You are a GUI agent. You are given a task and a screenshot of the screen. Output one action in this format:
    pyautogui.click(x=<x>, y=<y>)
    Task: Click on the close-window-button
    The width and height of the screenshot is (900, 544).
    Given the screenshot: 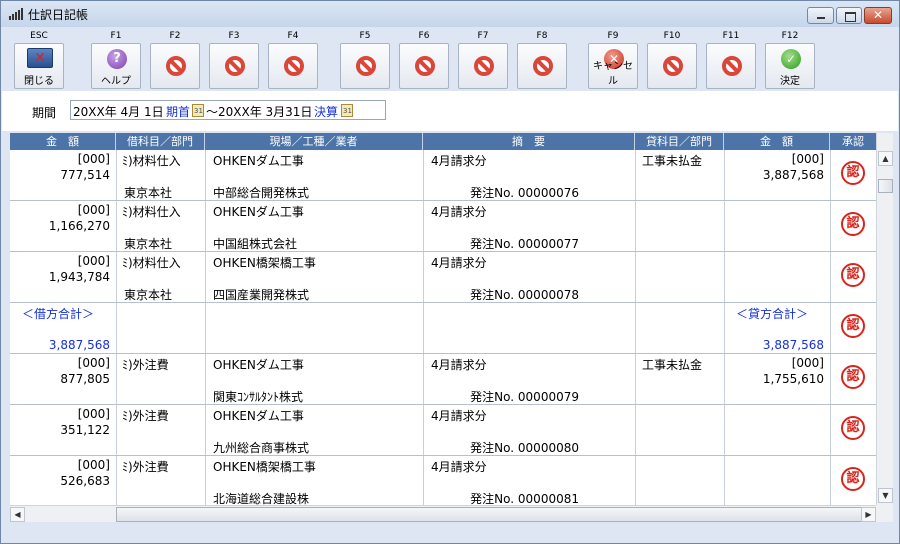 What is the action you would take?
    pyautogui.click(x=878, y=15)
    